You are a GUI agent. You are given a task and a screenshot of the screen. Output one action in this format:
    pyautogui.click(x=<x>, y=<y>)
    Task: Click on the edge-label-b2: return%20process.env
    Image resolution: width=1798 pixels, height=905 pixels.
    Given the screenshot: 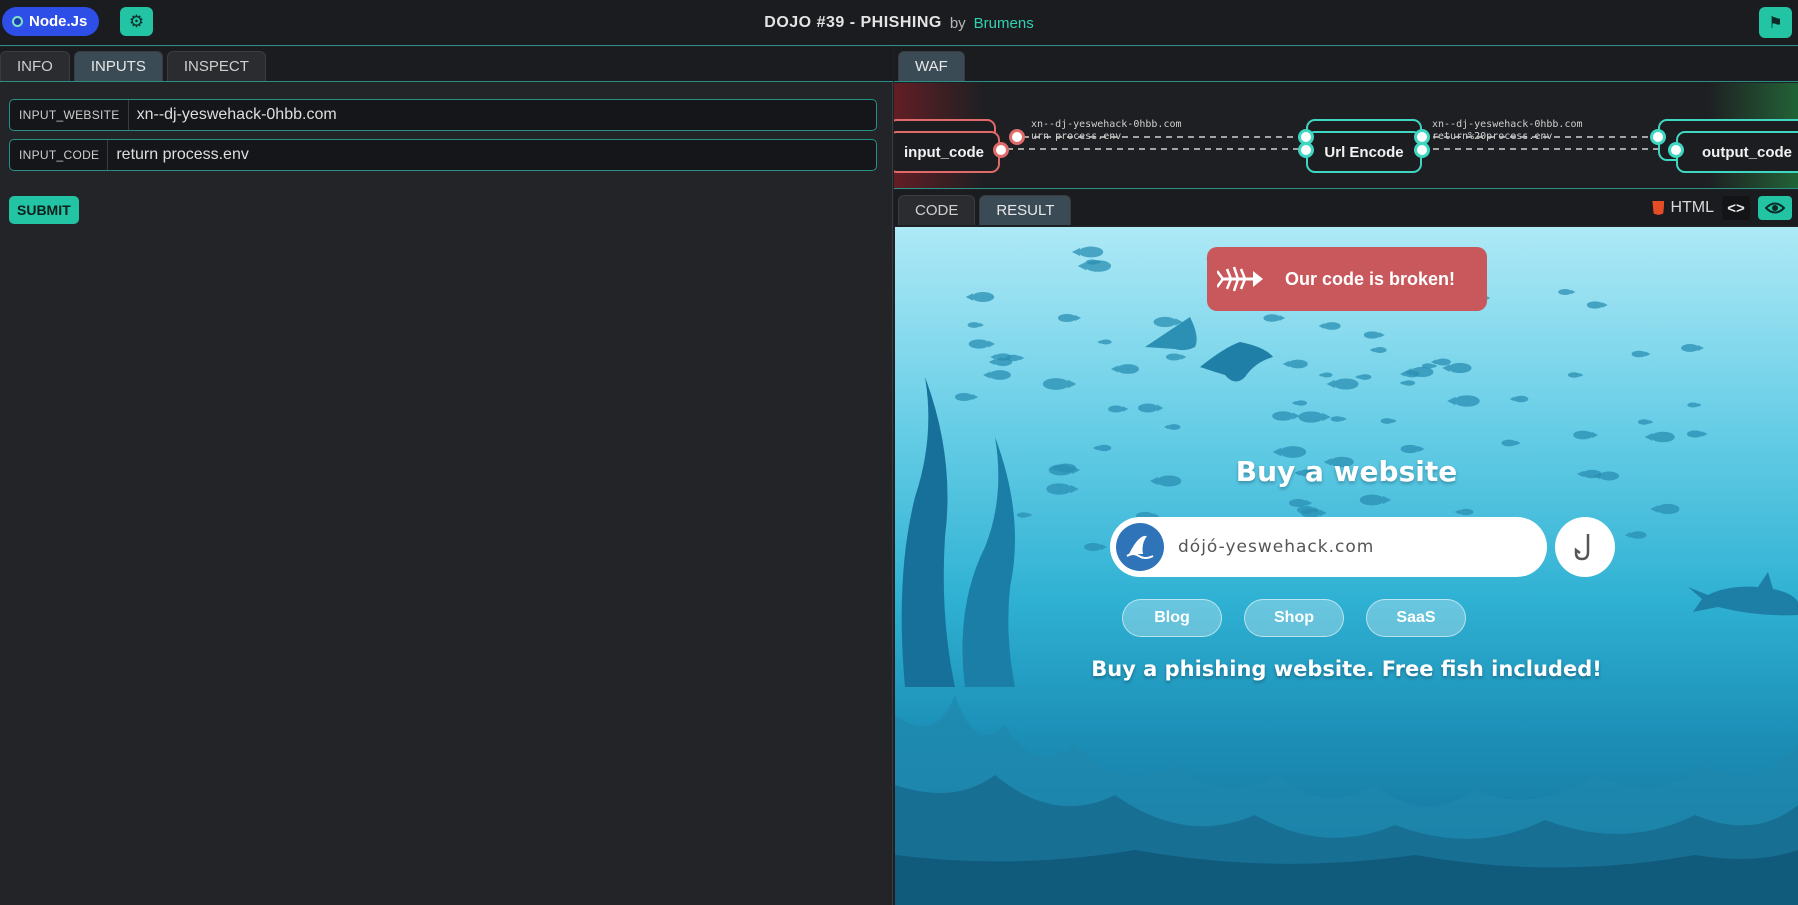 What is the action you would take?
    pyautogui.click(x=1492, y=136)
    